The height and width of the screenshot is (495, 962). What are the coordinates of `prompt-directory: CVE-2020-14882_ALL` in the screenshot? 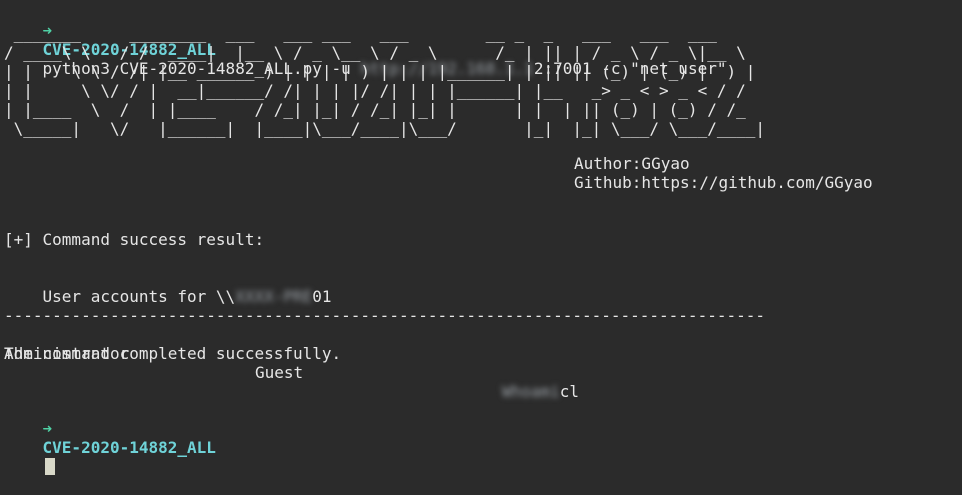 It's located at (129, 447).